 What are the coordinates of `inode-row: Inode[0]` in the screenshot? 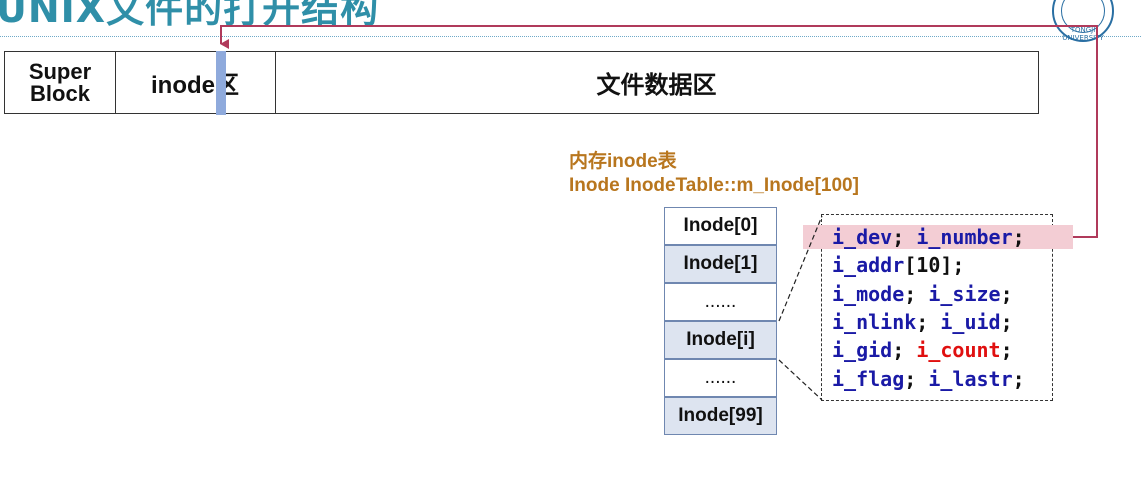 It's located at (720, 226).